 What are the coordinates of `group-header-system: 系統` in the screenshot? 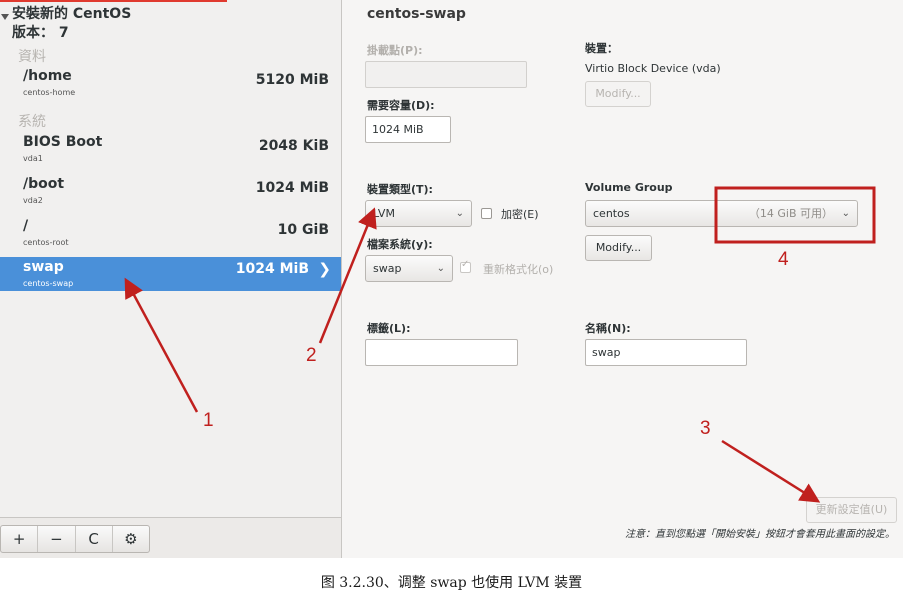 It's located at (32, 121).